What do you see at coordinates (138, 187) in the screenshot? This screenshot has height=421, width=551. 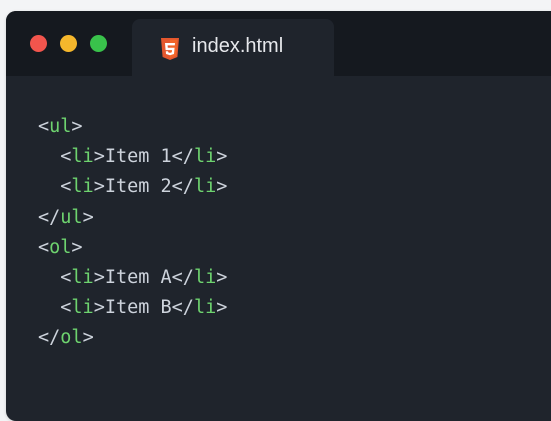 I see `element-text: Item 2` at bounding box center [138, 187].